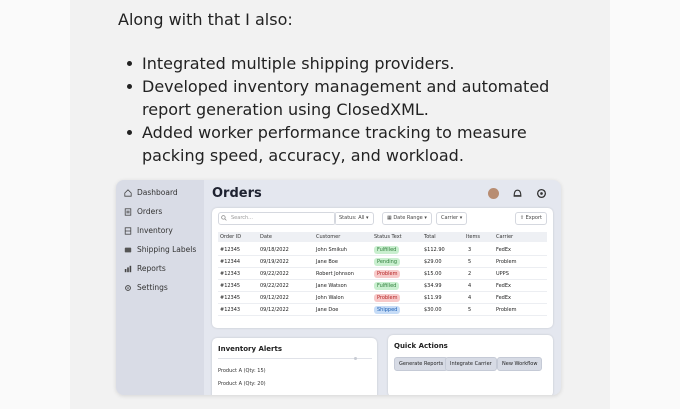 This screenshot has height=409, width=680. Describe the element at coordinates (128, 192) in the screenshot. I see `home-icon` at that location.